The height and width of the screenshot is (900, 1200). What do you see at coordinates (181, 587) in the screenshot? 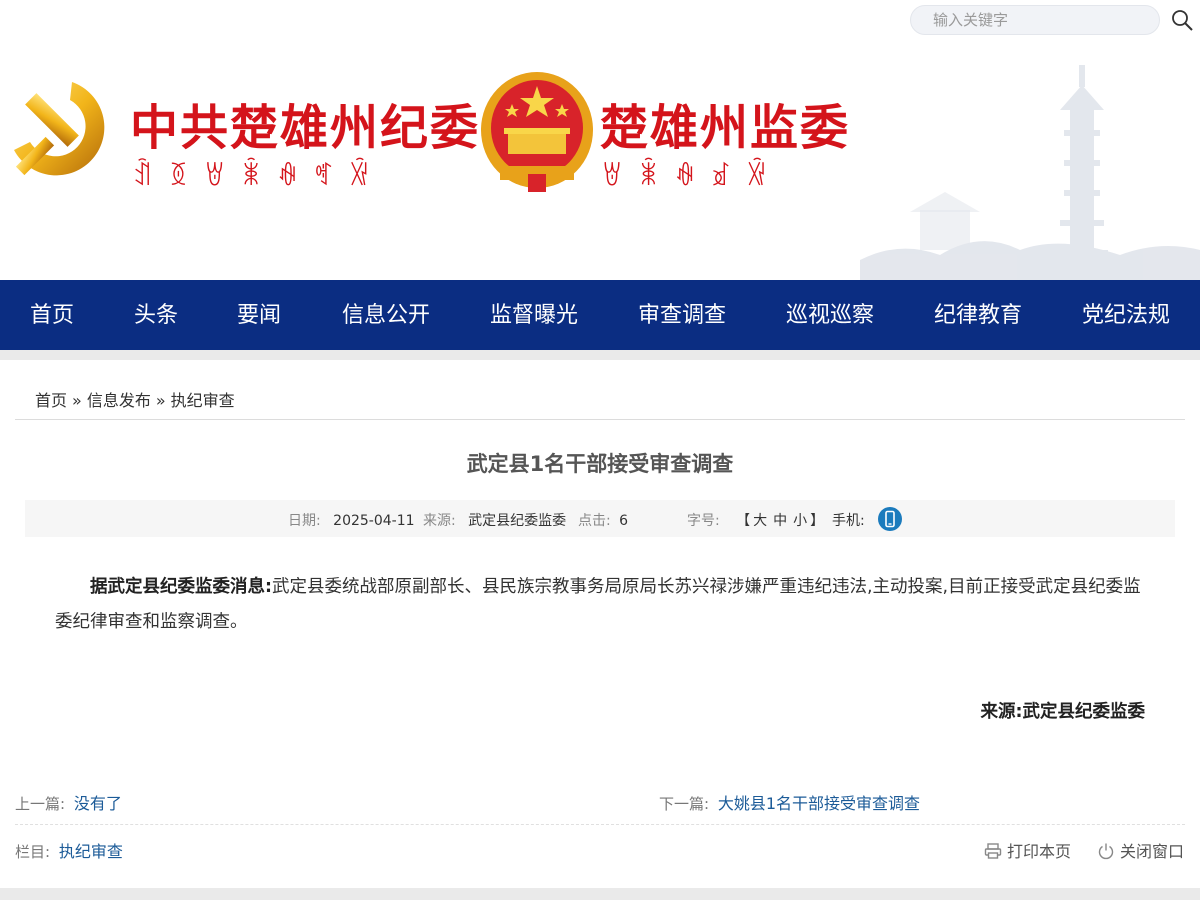
I see `article-lead: 据武定县纪委监委消息:` at bounding box center [181, 587].